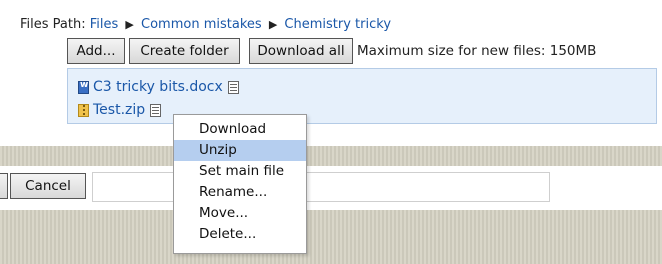 The width and height of the screenshot is (662, 264). I want to click on save-button, so click(4, 186).